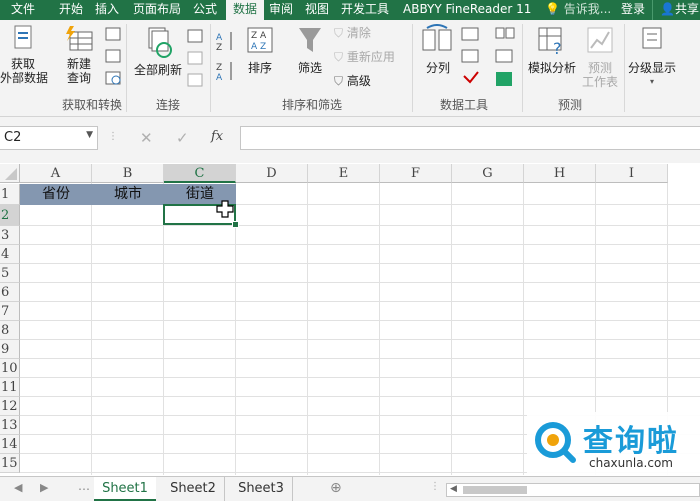 Image resolution: width=700 pixels, height=501 pixels. I want to click on what-if-analysis-button: ? 模拟分析, so click(552, 49).